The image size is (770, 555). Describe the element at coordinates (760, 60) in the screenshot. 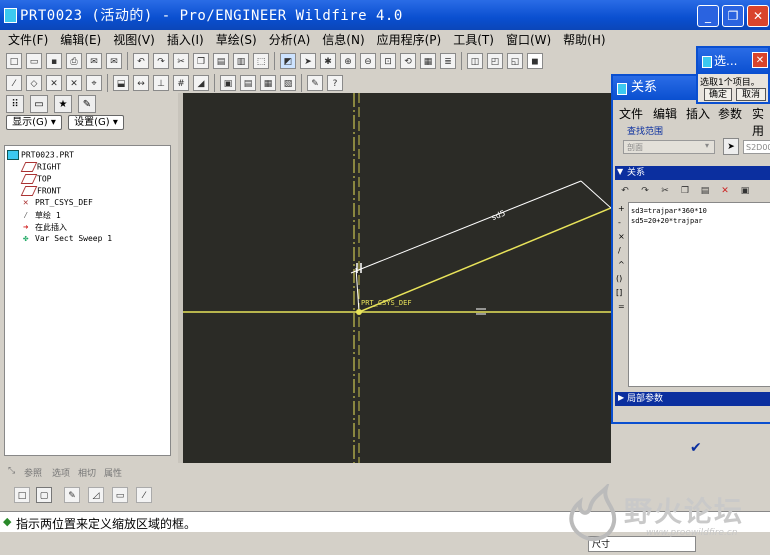

I see `select-dialog-close: ✕` at that location.